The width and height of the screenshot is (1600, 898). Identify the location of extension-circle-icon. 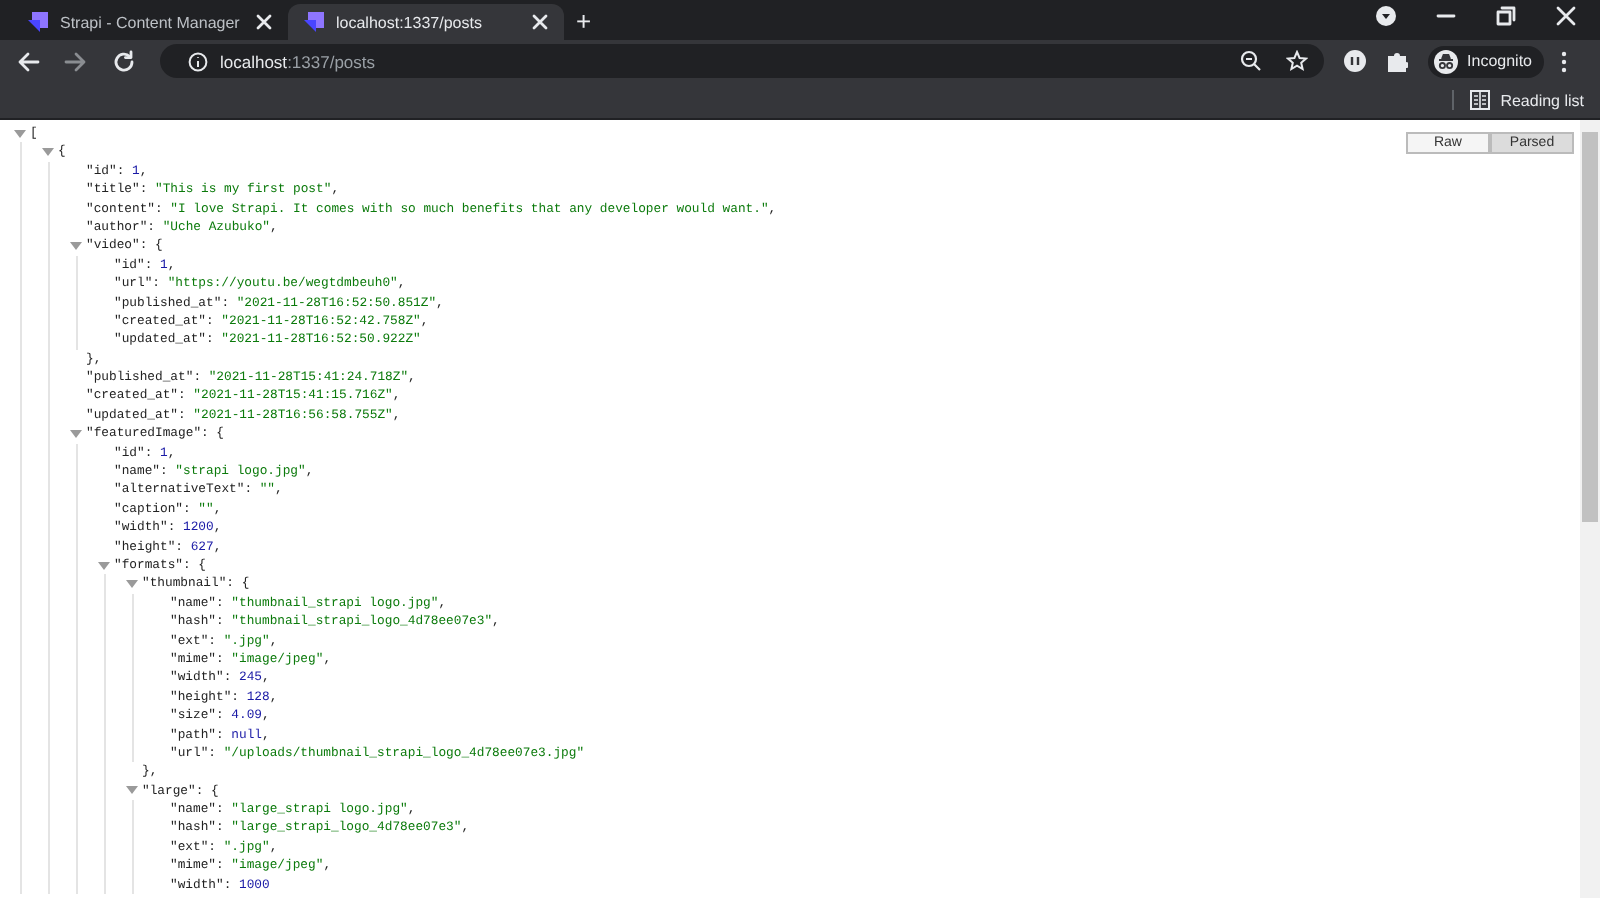
(1354, 61).